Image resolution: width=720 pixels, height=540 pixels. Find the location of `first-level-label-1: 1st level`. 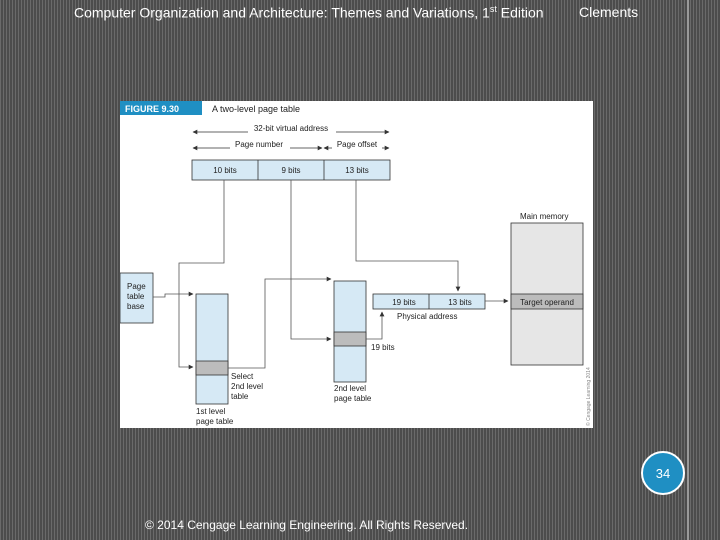

first-level-label-1: 1st level is located at coordinates (211, 411).